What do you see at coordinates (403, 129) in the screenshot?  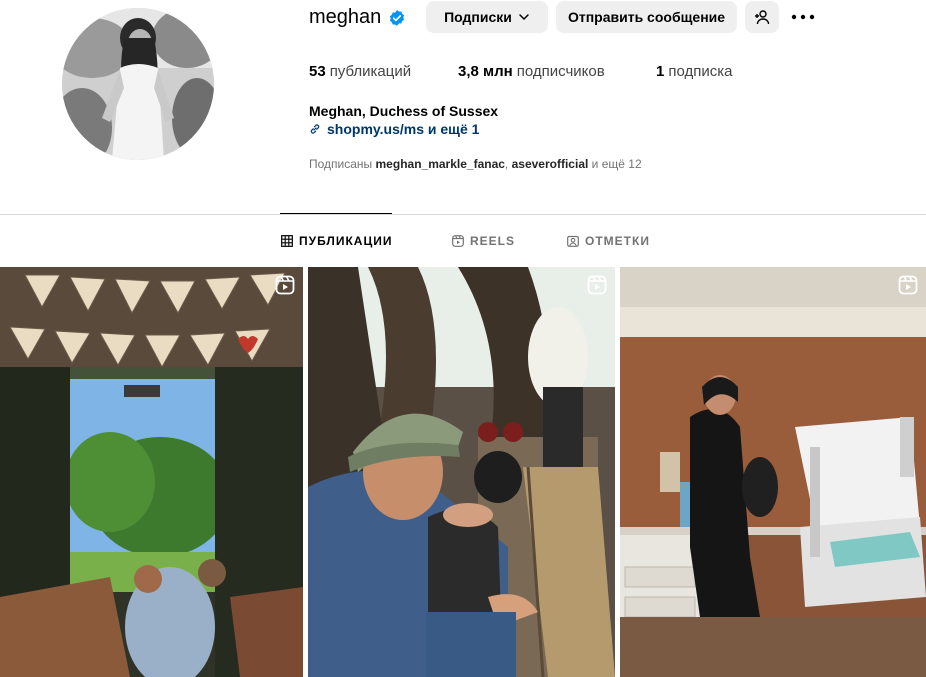 I see `bio-link-text: shopmy.us/ms и ещё 1` at bounding box center [403, 129].